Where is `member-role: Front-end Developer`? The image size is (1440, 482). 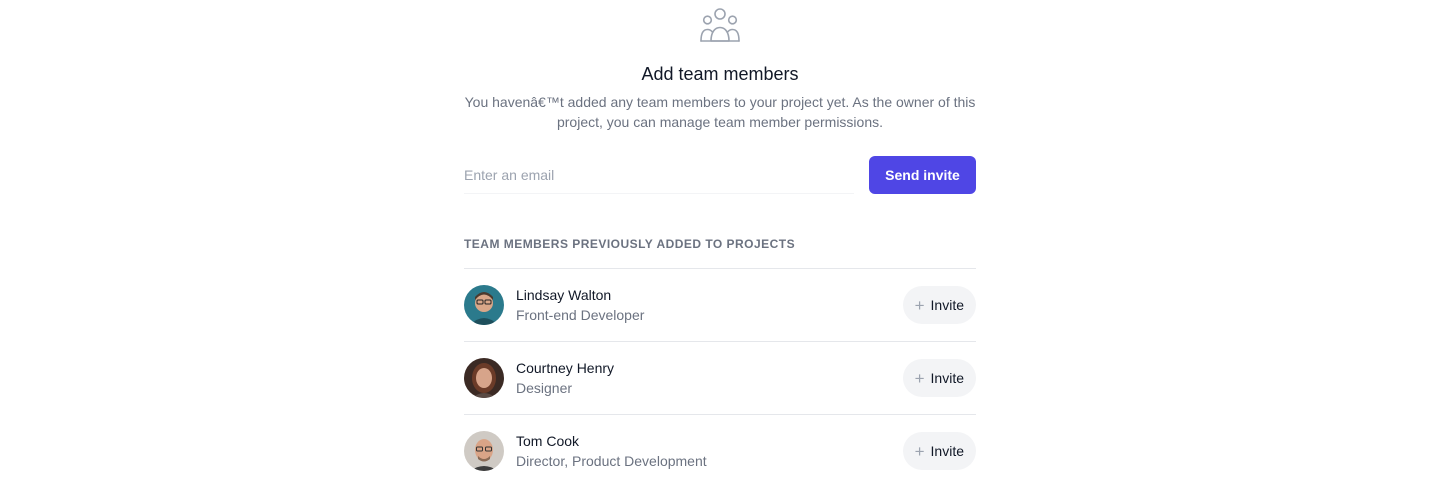
member-role: Front-end Developer is located at coordinates (580, 315).